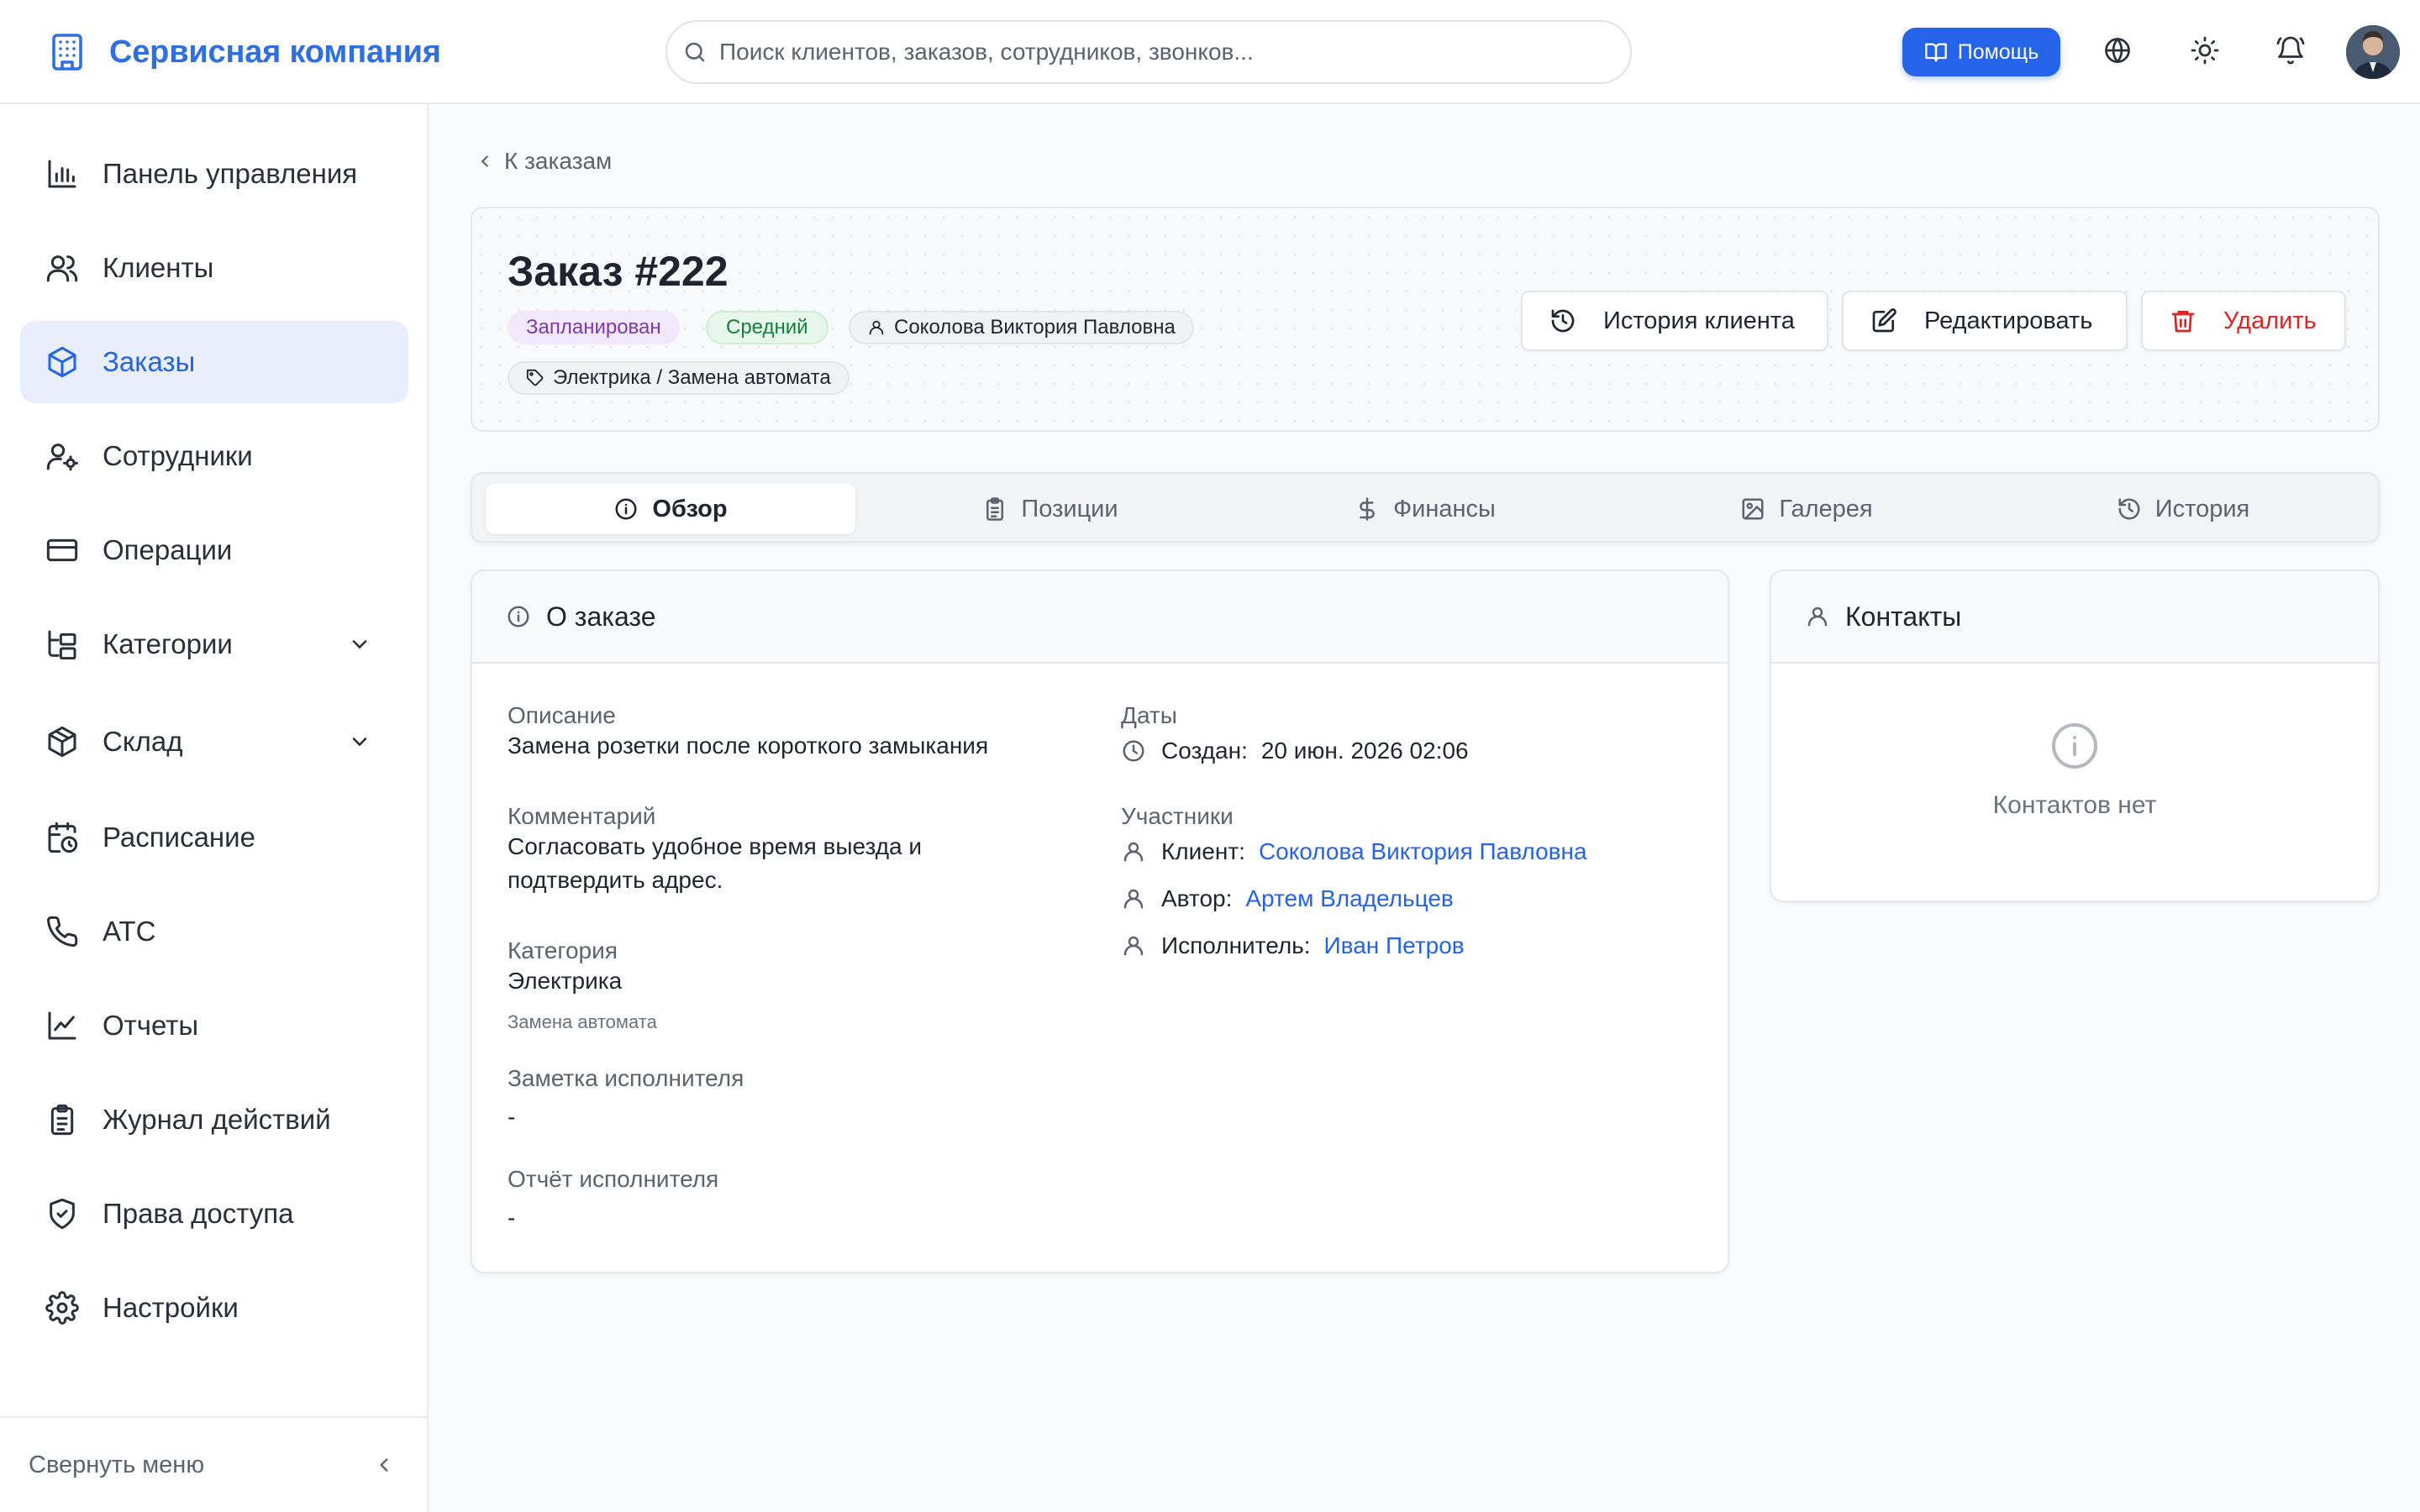 The width and height of the screenshot is (2420, 1512). What do you see at coordinates (582, 816) in the screenshot?
I see `comment-label: Комментарий` at bounding box center [582, 816].